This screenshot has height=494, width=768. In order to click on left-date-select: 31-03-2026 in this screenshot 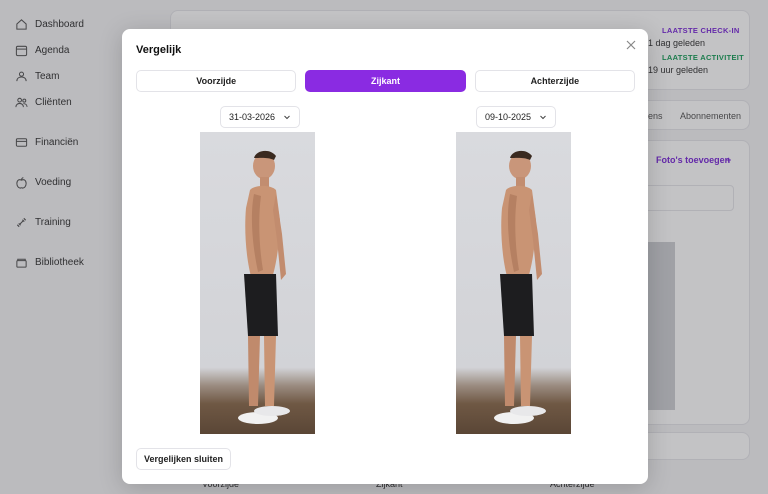, I will do `click(260, 117)`.